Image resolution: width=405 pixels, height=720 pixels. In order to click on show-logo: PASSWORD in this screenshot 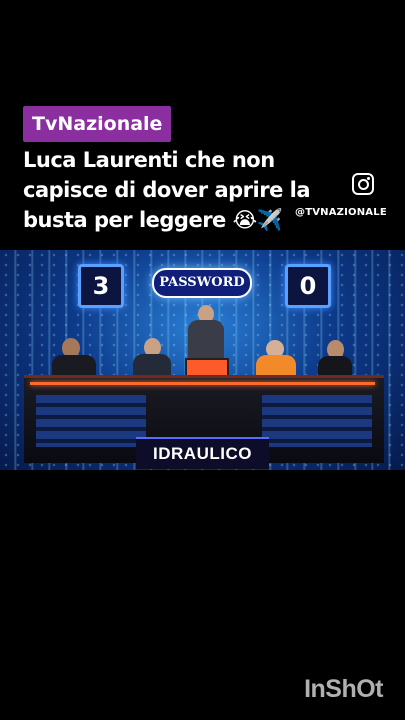, I will do `click(202, 283)`.